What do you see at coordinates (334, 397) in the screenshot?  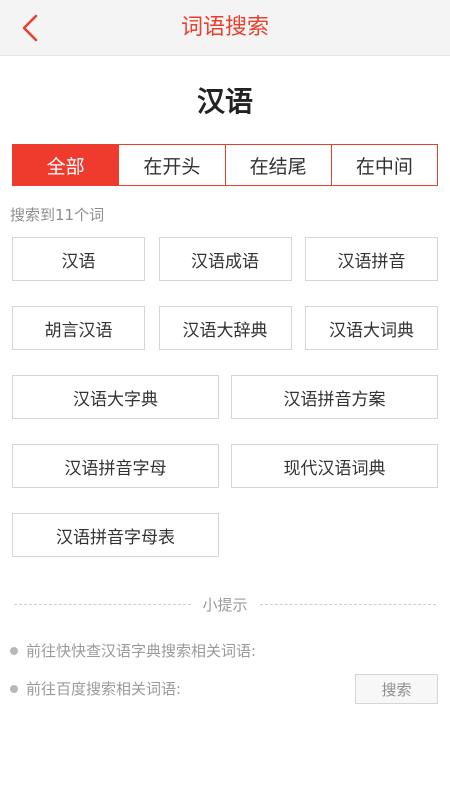 I see `word-item: 汉语拼音方案` at bounding box center [334, 397].